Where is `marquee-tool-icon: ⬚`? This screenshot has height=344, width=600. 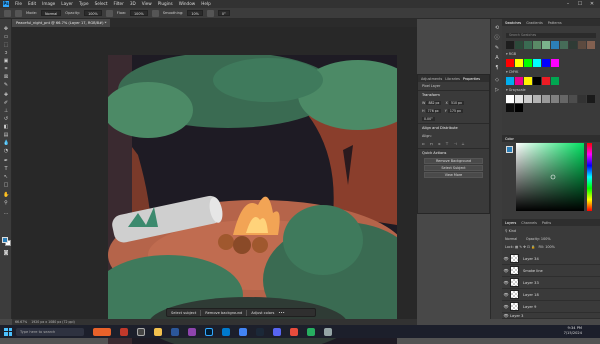 marquee-tool-icon: ⬚ is located at coordinates (6, 45).